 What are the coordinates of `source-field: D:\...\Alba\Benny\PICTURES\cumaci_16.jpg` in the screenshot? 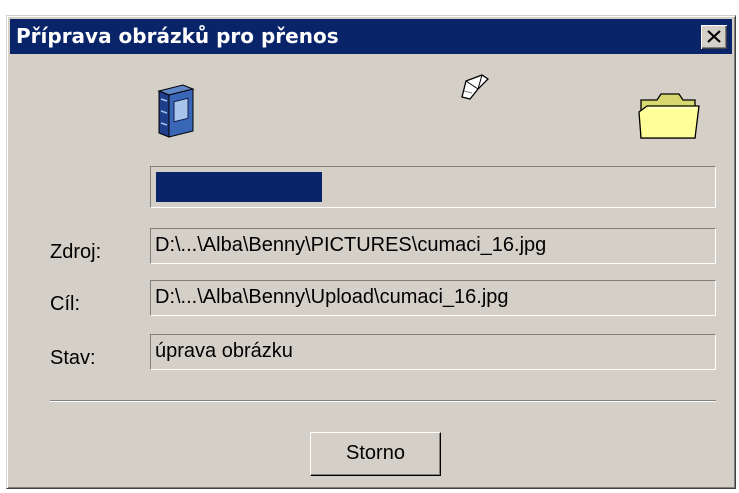 It's located at (433, 246).